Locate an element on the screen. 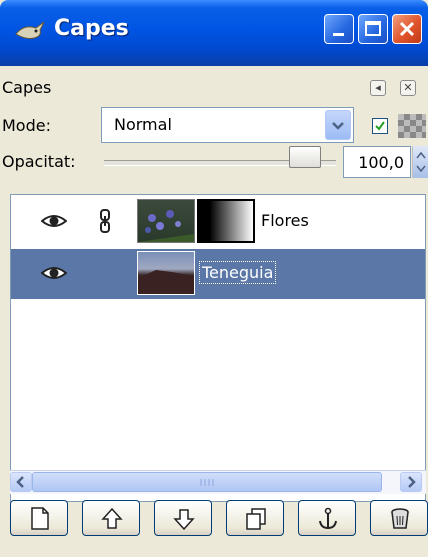 The height and width of the screenshot is (557, 428). scroll-thumb is located at coordinates (207, 482).